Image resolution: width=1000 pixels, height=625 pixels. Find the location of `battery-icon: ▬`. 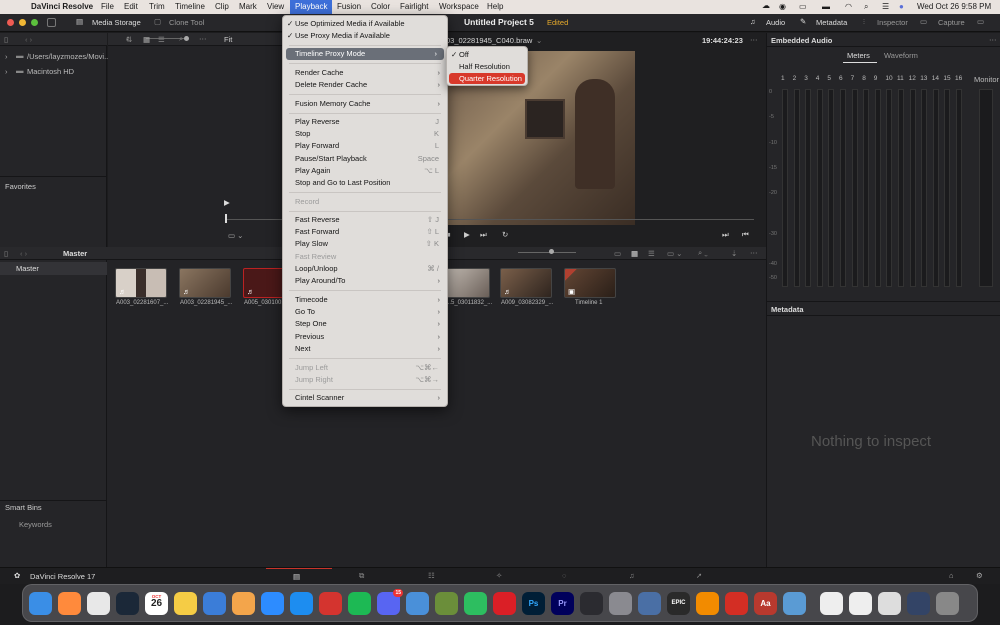

battery-icon: ▬ is located at coordinates (826, 6).